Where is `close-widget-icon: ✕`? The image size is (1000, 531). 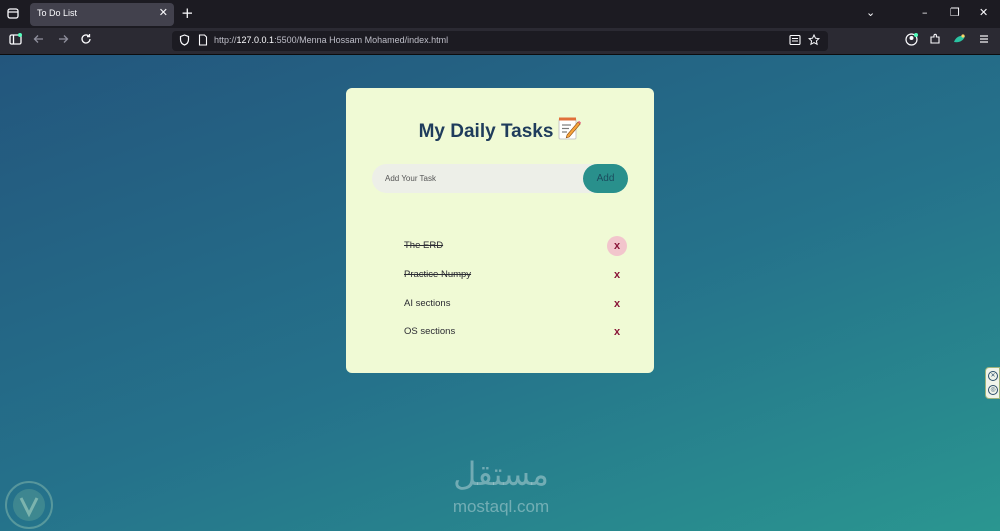
close-widget-icon: ✕ is located at coordinates (993, 376).